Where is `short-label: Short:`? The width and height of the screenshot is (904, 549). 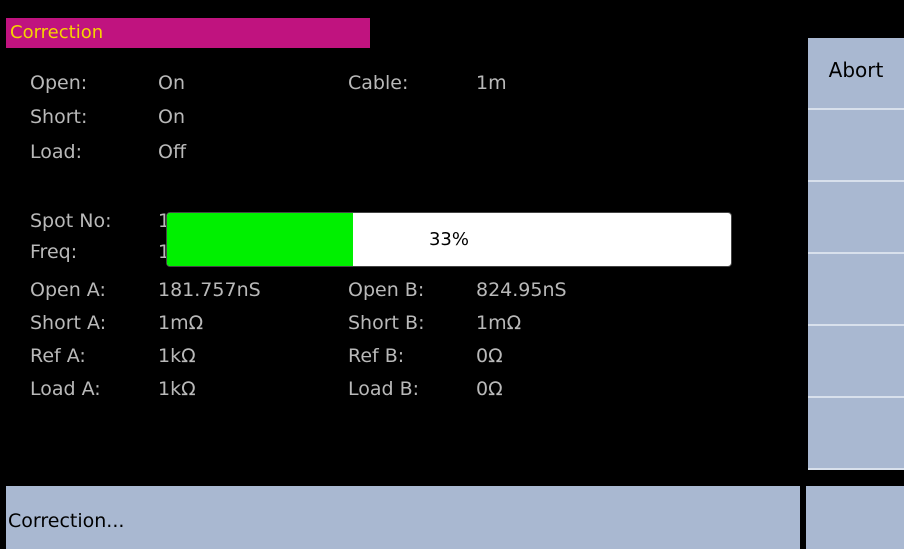
short-label: Short: is located at coordinates (59, 117).